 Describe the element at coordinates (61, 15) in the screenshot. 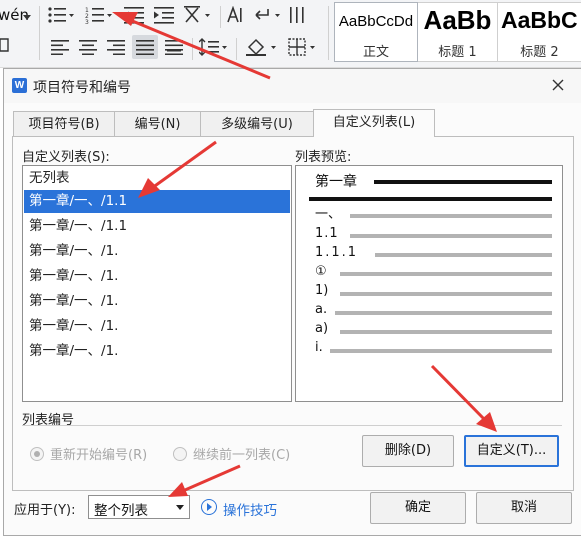

I see `bullet-list-icon` at that location.